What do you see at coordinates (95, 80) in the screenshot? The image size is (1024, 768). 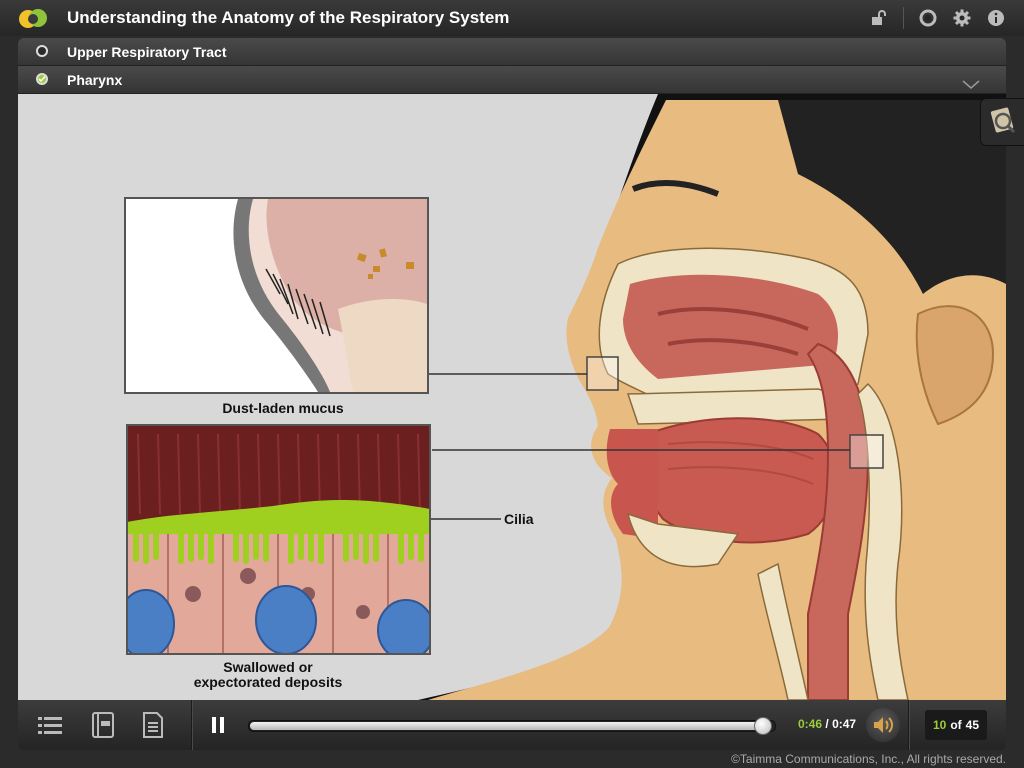 I see `breadcrumb-label: Pharynx` at bounding box center [95, 80].